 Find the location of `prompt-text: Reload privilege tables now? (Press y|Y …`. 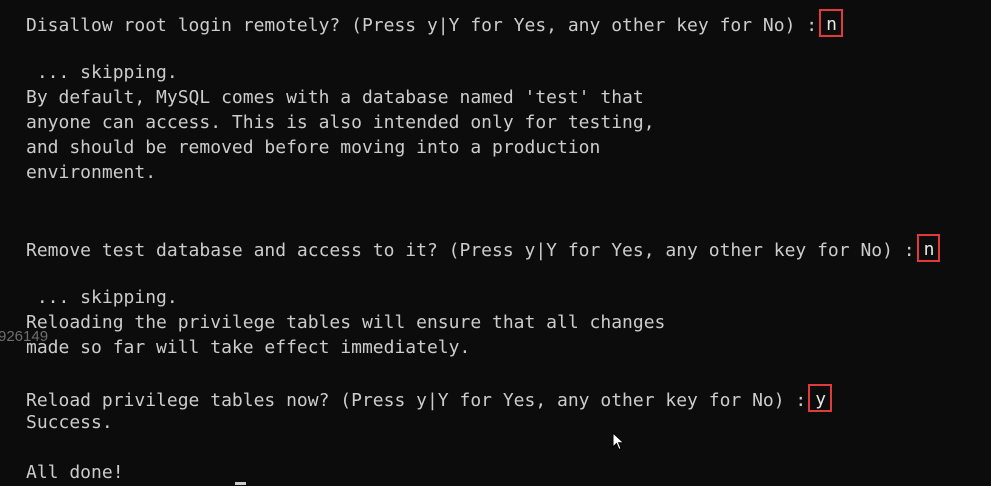

prompt-text: Reload privilege tables now? (Press y|Y … is located at coordinates (416, 400).